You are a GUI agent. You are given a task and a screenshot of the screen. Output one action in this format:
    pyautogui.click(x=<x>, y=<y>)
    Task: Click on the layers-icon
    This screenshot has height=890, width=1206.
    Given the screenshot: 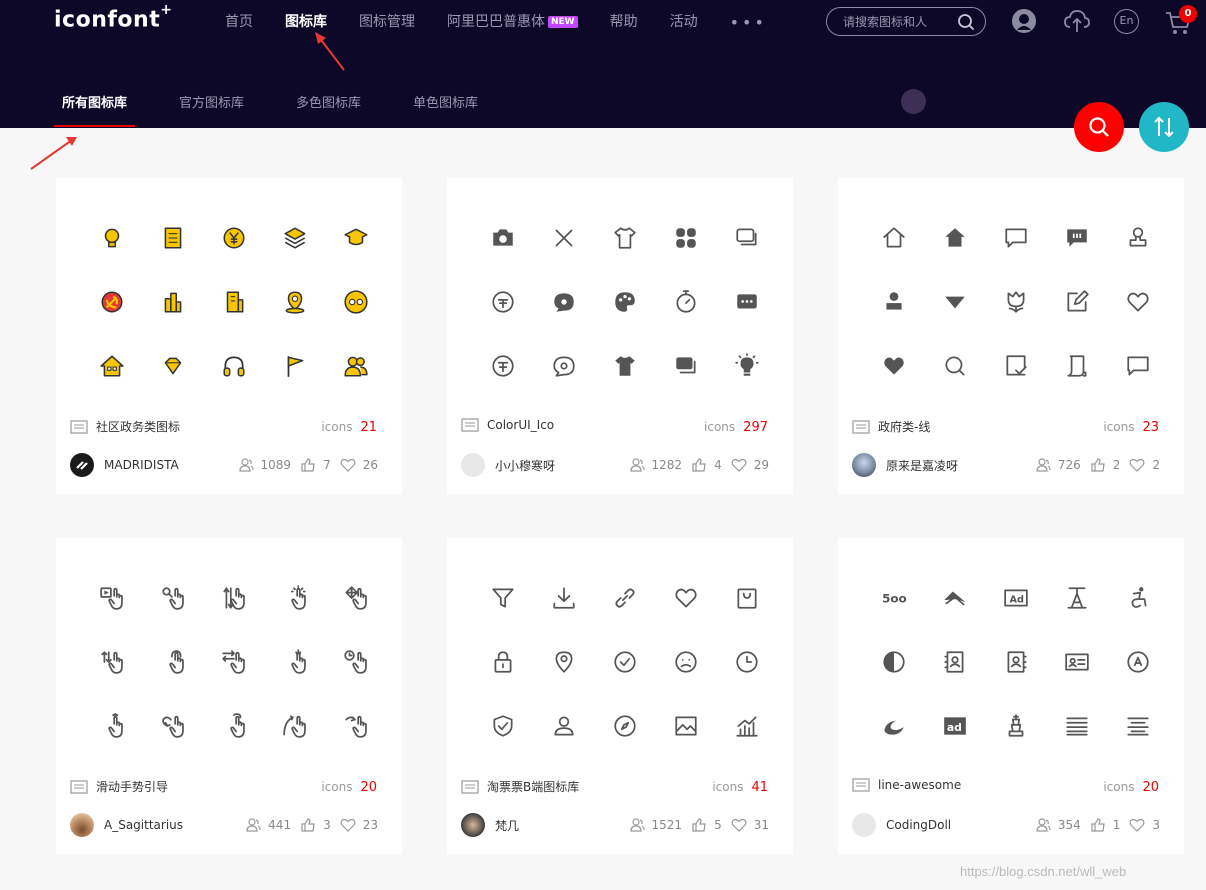 What is the action you would take?
    pyautogui.click(x=294, y=238)
    